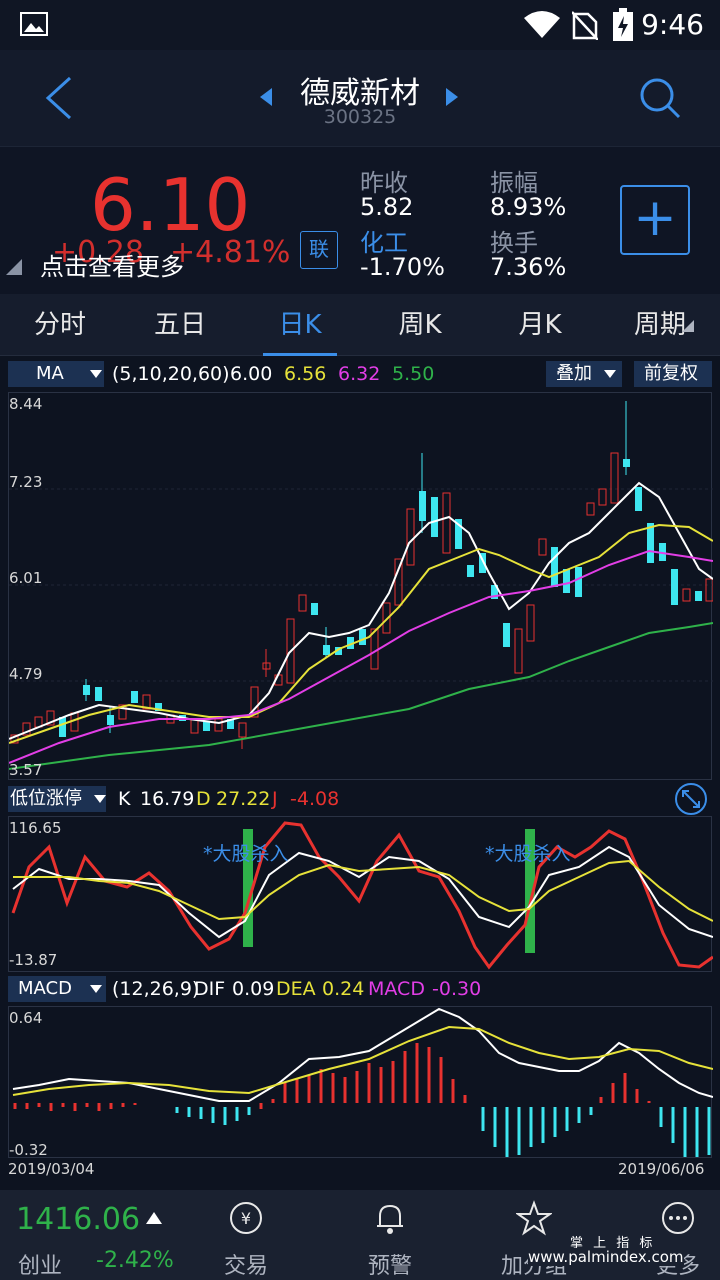 Image resolution: width=720 pixels, height=1280 pixels. Describe the element at coordinates (26, 482) in the screenshot. I see `y-axis-label-2: 7.23` at that location.